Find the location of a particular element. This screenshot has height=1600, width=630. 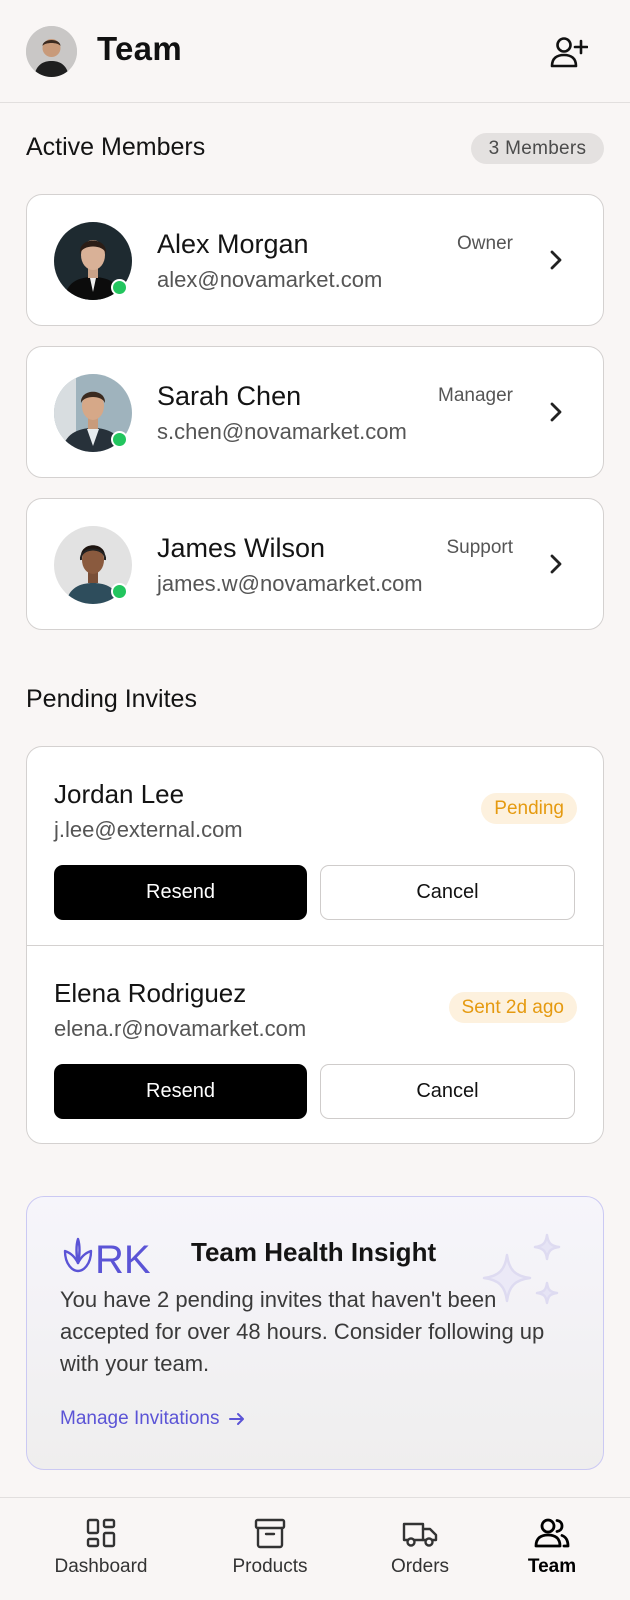

active-members-heading: Active Members is located at coordinates (116, 147).